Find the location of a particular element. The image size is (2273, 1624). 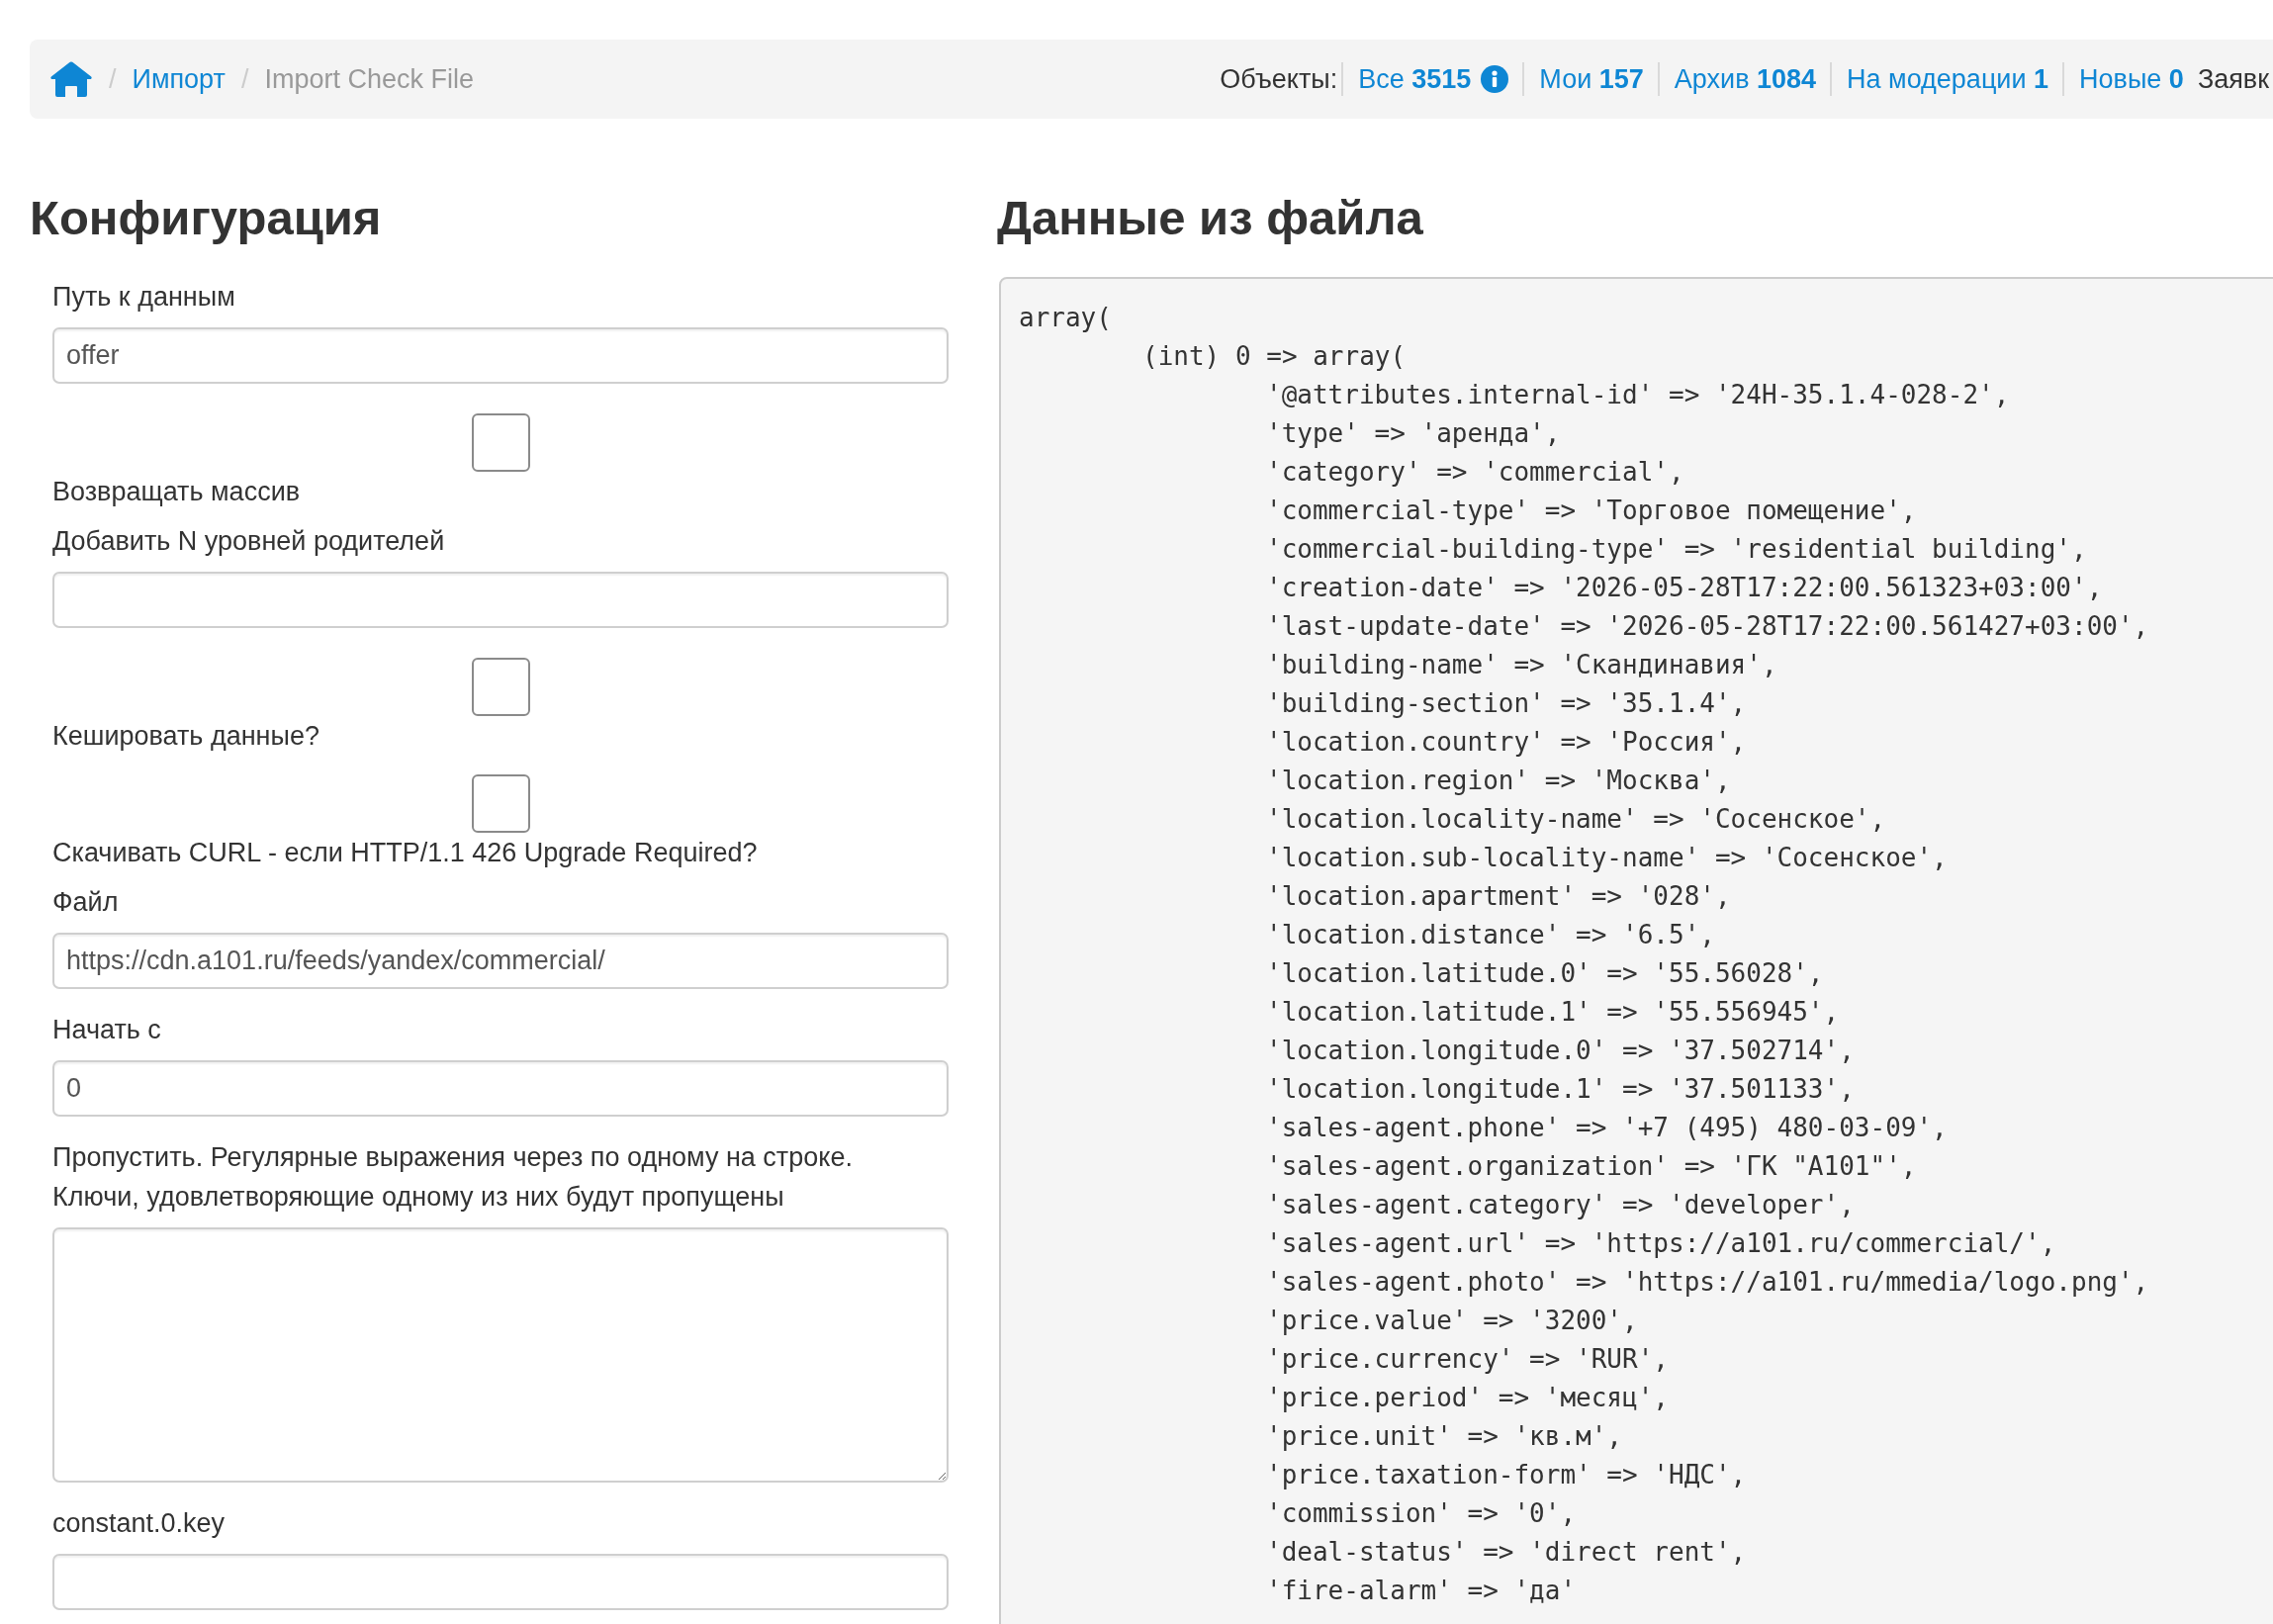

checkbox-label: Скачивать CURL - если HTTP/1.1 426 Upgrade Required? is located at coordinates (405, 853).